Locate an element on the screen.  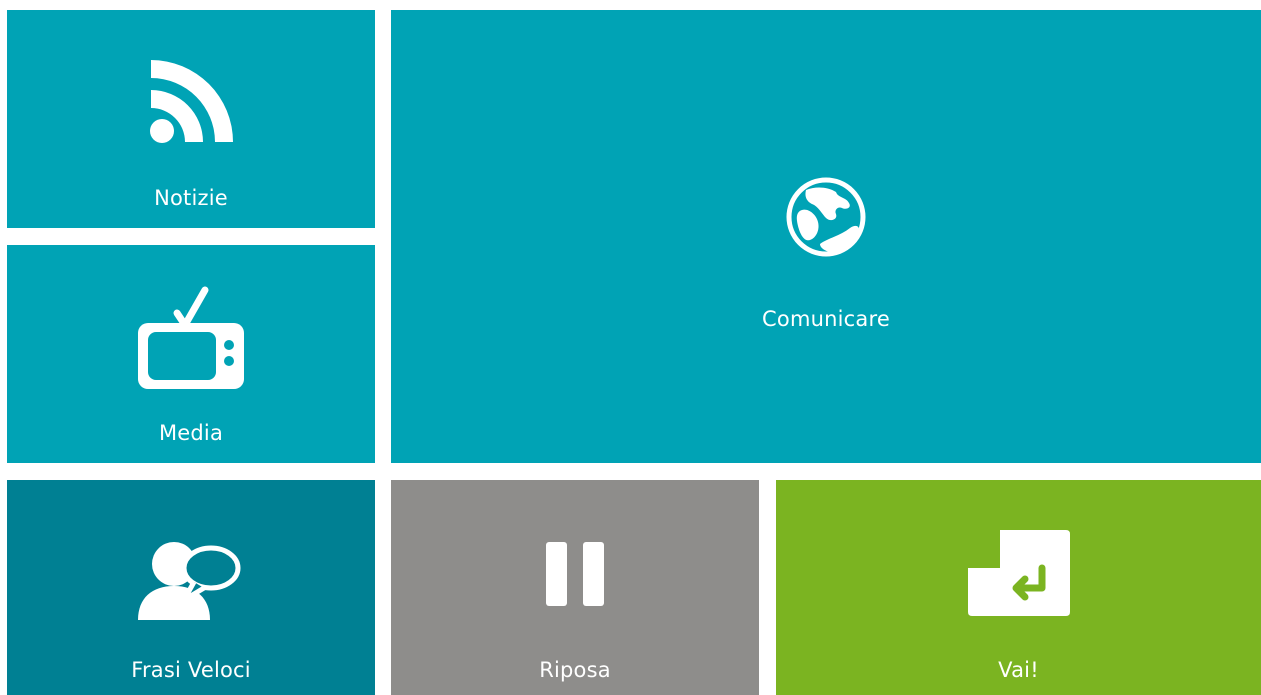
tile-label: Comunicare is located at coordinates (826, 319).